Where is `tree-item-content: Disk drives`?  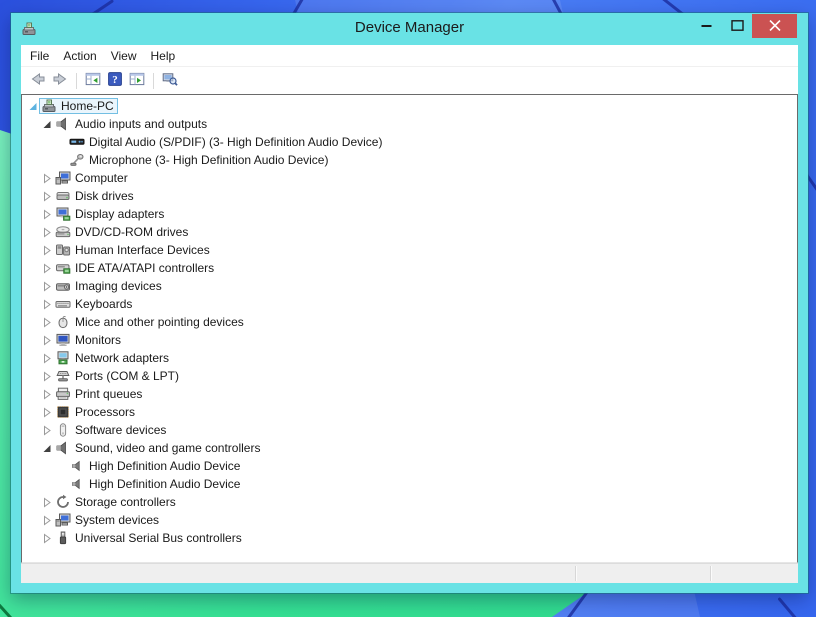
tree-item-content: Disk drives is located at coordinates (95, 196).